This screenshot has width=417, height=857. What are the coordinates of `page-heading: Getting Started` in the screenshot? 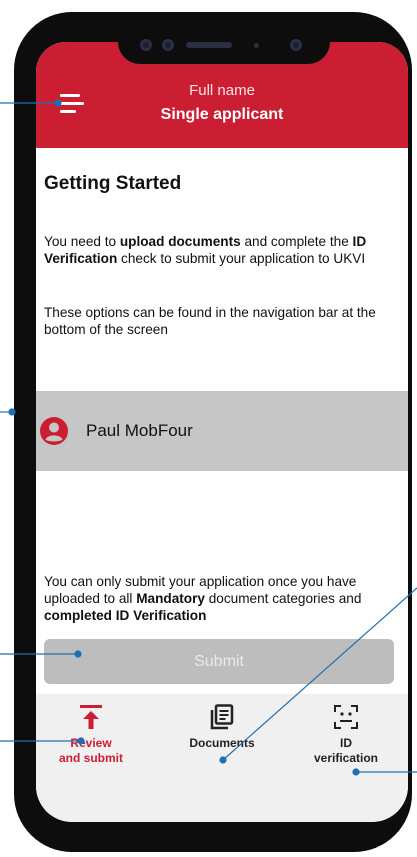 It's located at (113, 183).